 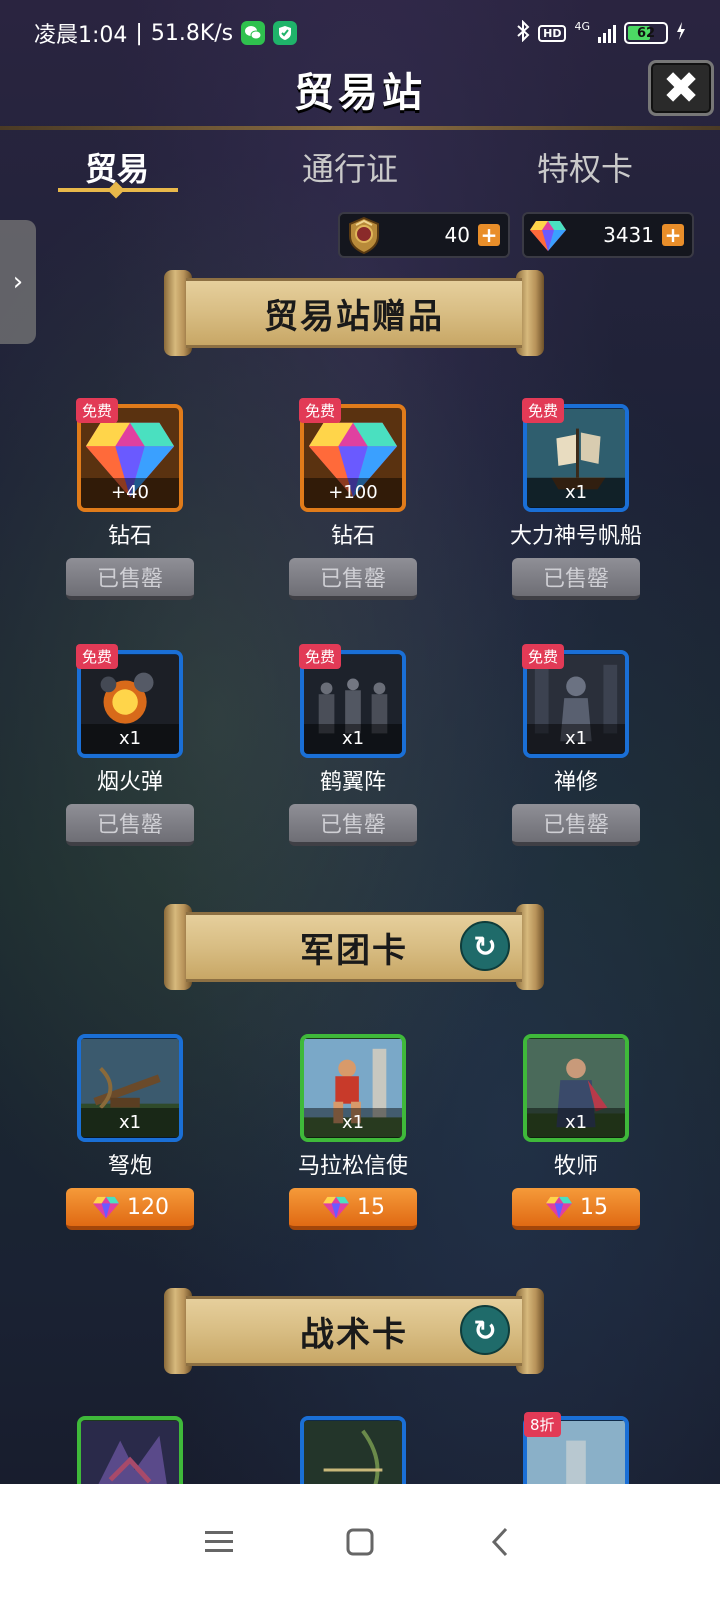 What do you see at coordinates (542, 1424) in the screenshot?
I see `discount-badge: 8折` at bounding box center [542, 1424].